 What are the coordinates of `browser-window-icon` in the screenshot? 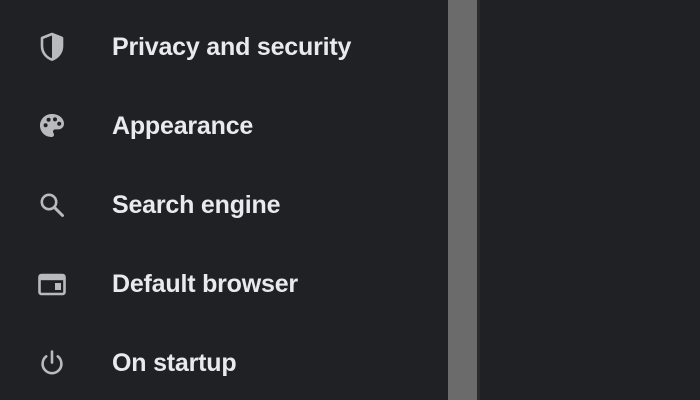 It's located at (52, 284).